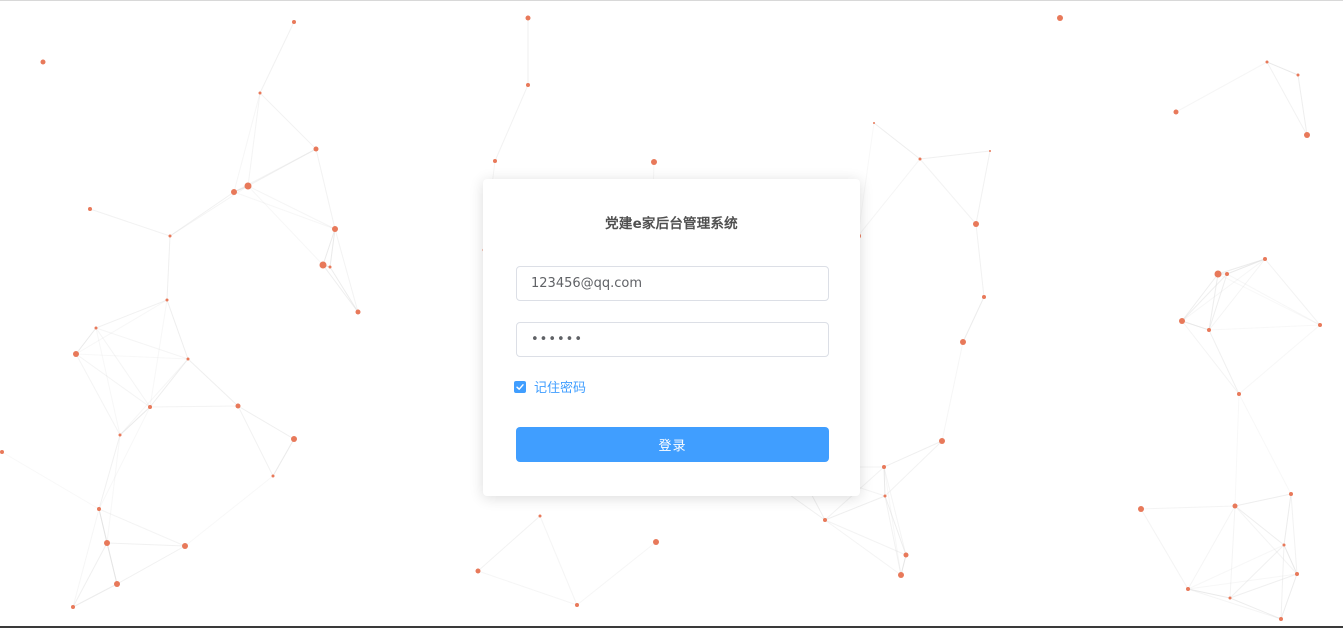 This screenshot has width=1343, height=628. I want to click on remember-password-checkbox: 记住密码, so click(550, 386).